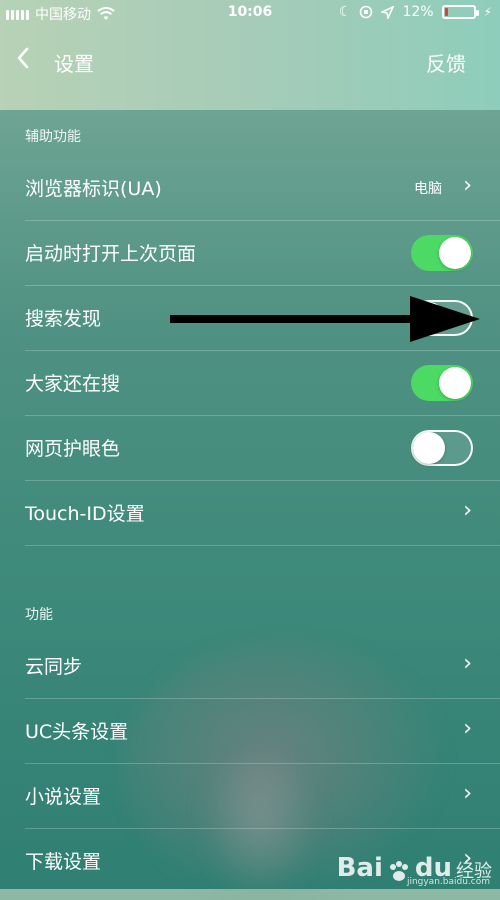  Describe the element at coordinates (111, 254) in the screenshot. I see `row-label: 启动时打开上次页面` at that location.